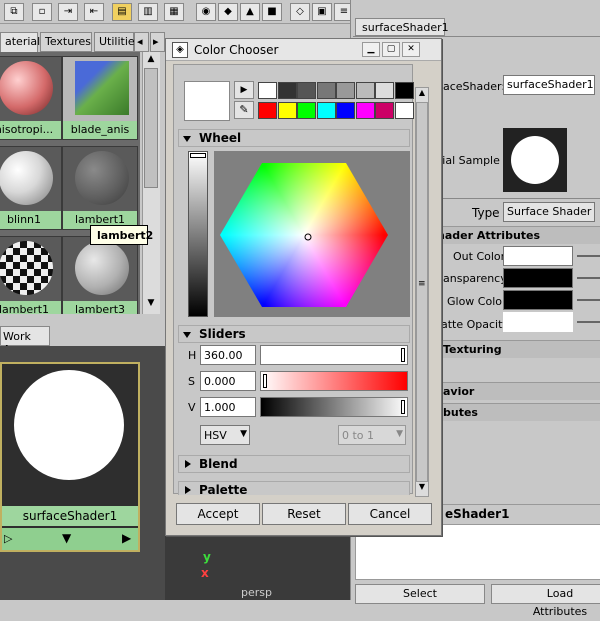  What do you see at coordinates (100, 188) in the screenshot?
I see `swatch-lambert1: lambert1` at bounding box center [100, 188].